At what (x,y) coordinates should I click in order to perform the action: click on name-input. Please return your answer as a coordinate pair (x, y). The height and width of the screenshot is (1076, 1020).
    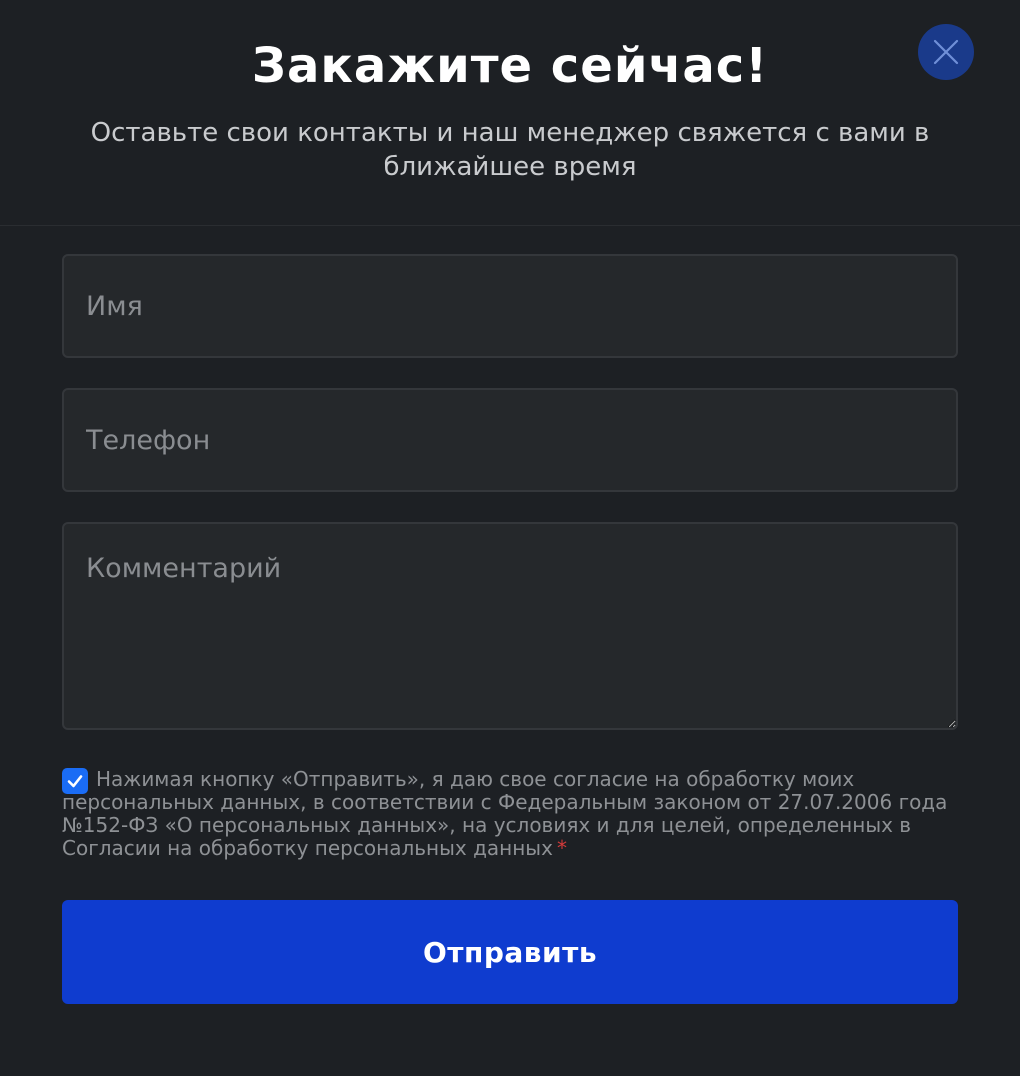
    Looking at the image, I should click on (510, 306).